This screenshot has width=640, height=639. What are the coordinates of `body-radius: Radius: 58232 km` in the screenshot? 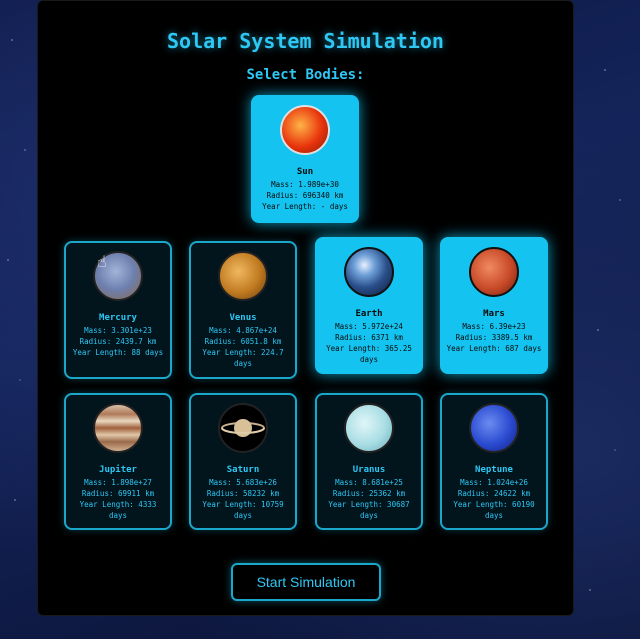 It's located at (243, 493).